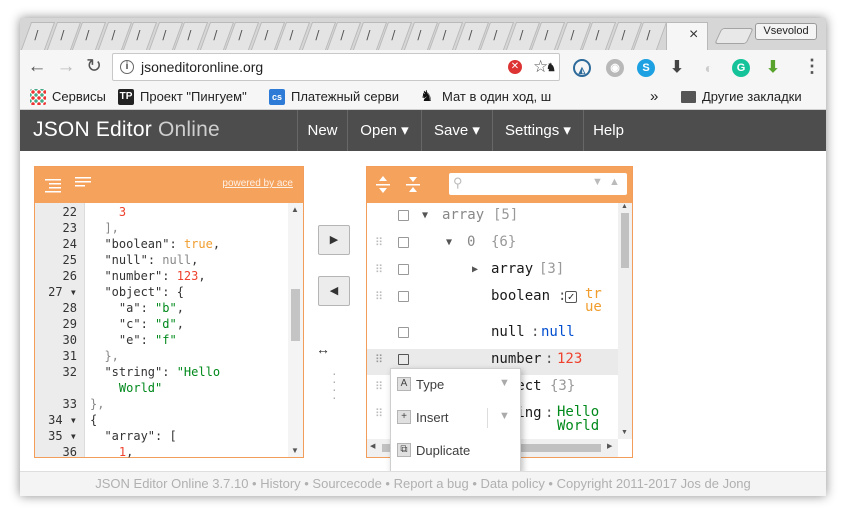  What do you see at coordinates (773, 68) in the screenshot?
I see `download-green-icon: ⬇` at bounding box center [773, 68].